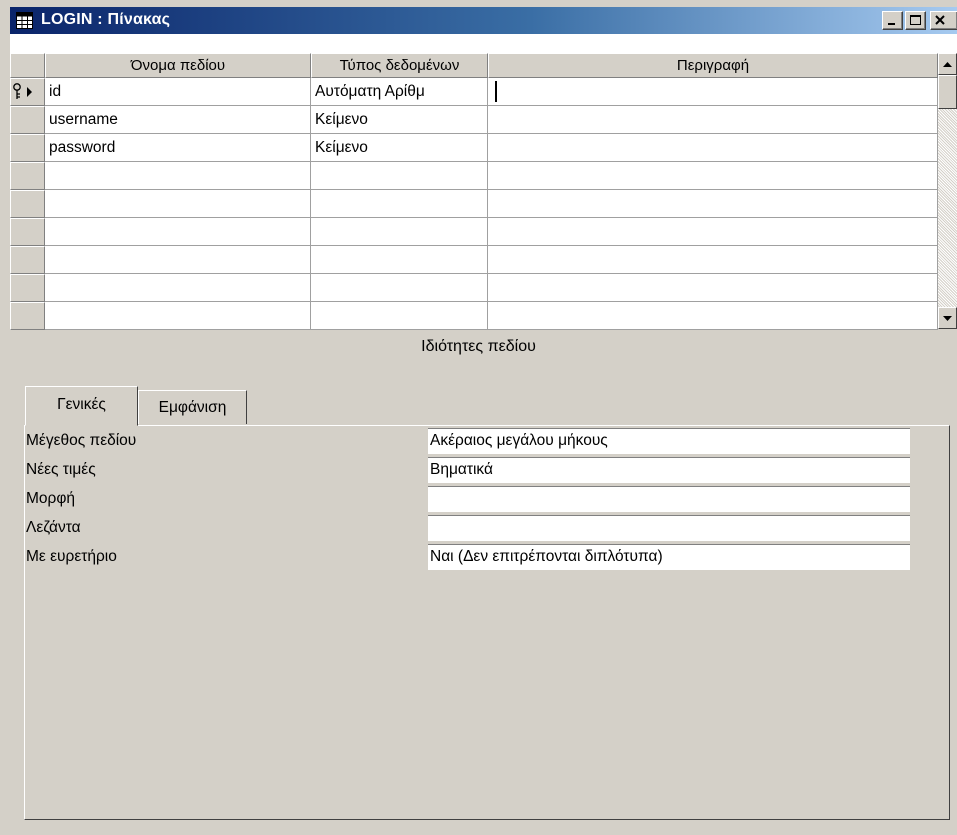  I want to click on property-label-new-values: Νέες τιμές, so click(61, 469).